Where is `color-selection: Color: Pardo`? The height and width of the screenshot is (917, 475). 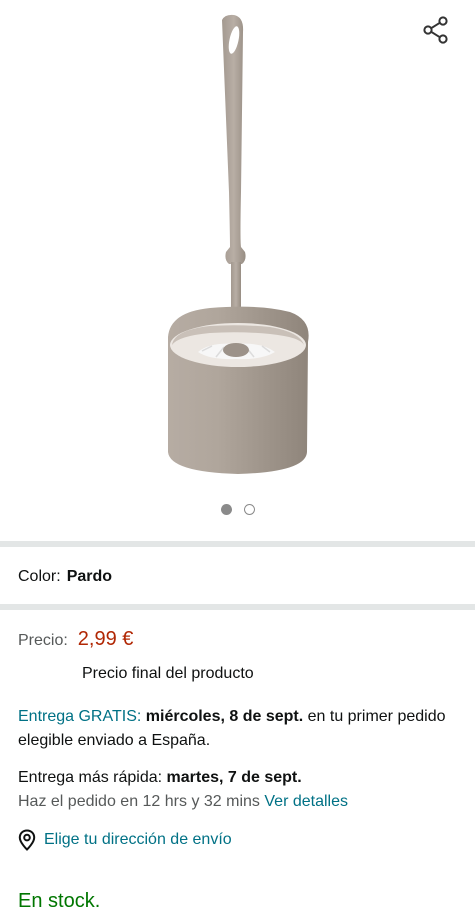 color-selection: Color: Pardo is located at coordinates (65, 577).